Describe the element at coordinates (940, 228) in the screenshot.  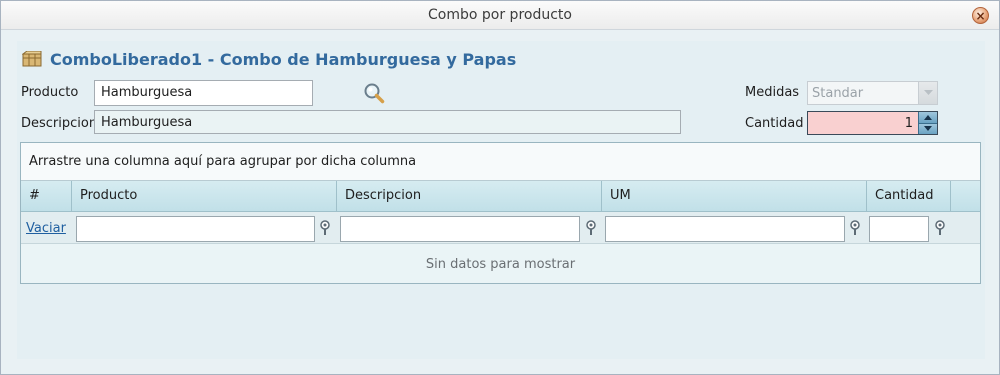
I see `filter-cantidad-icon` at that location.